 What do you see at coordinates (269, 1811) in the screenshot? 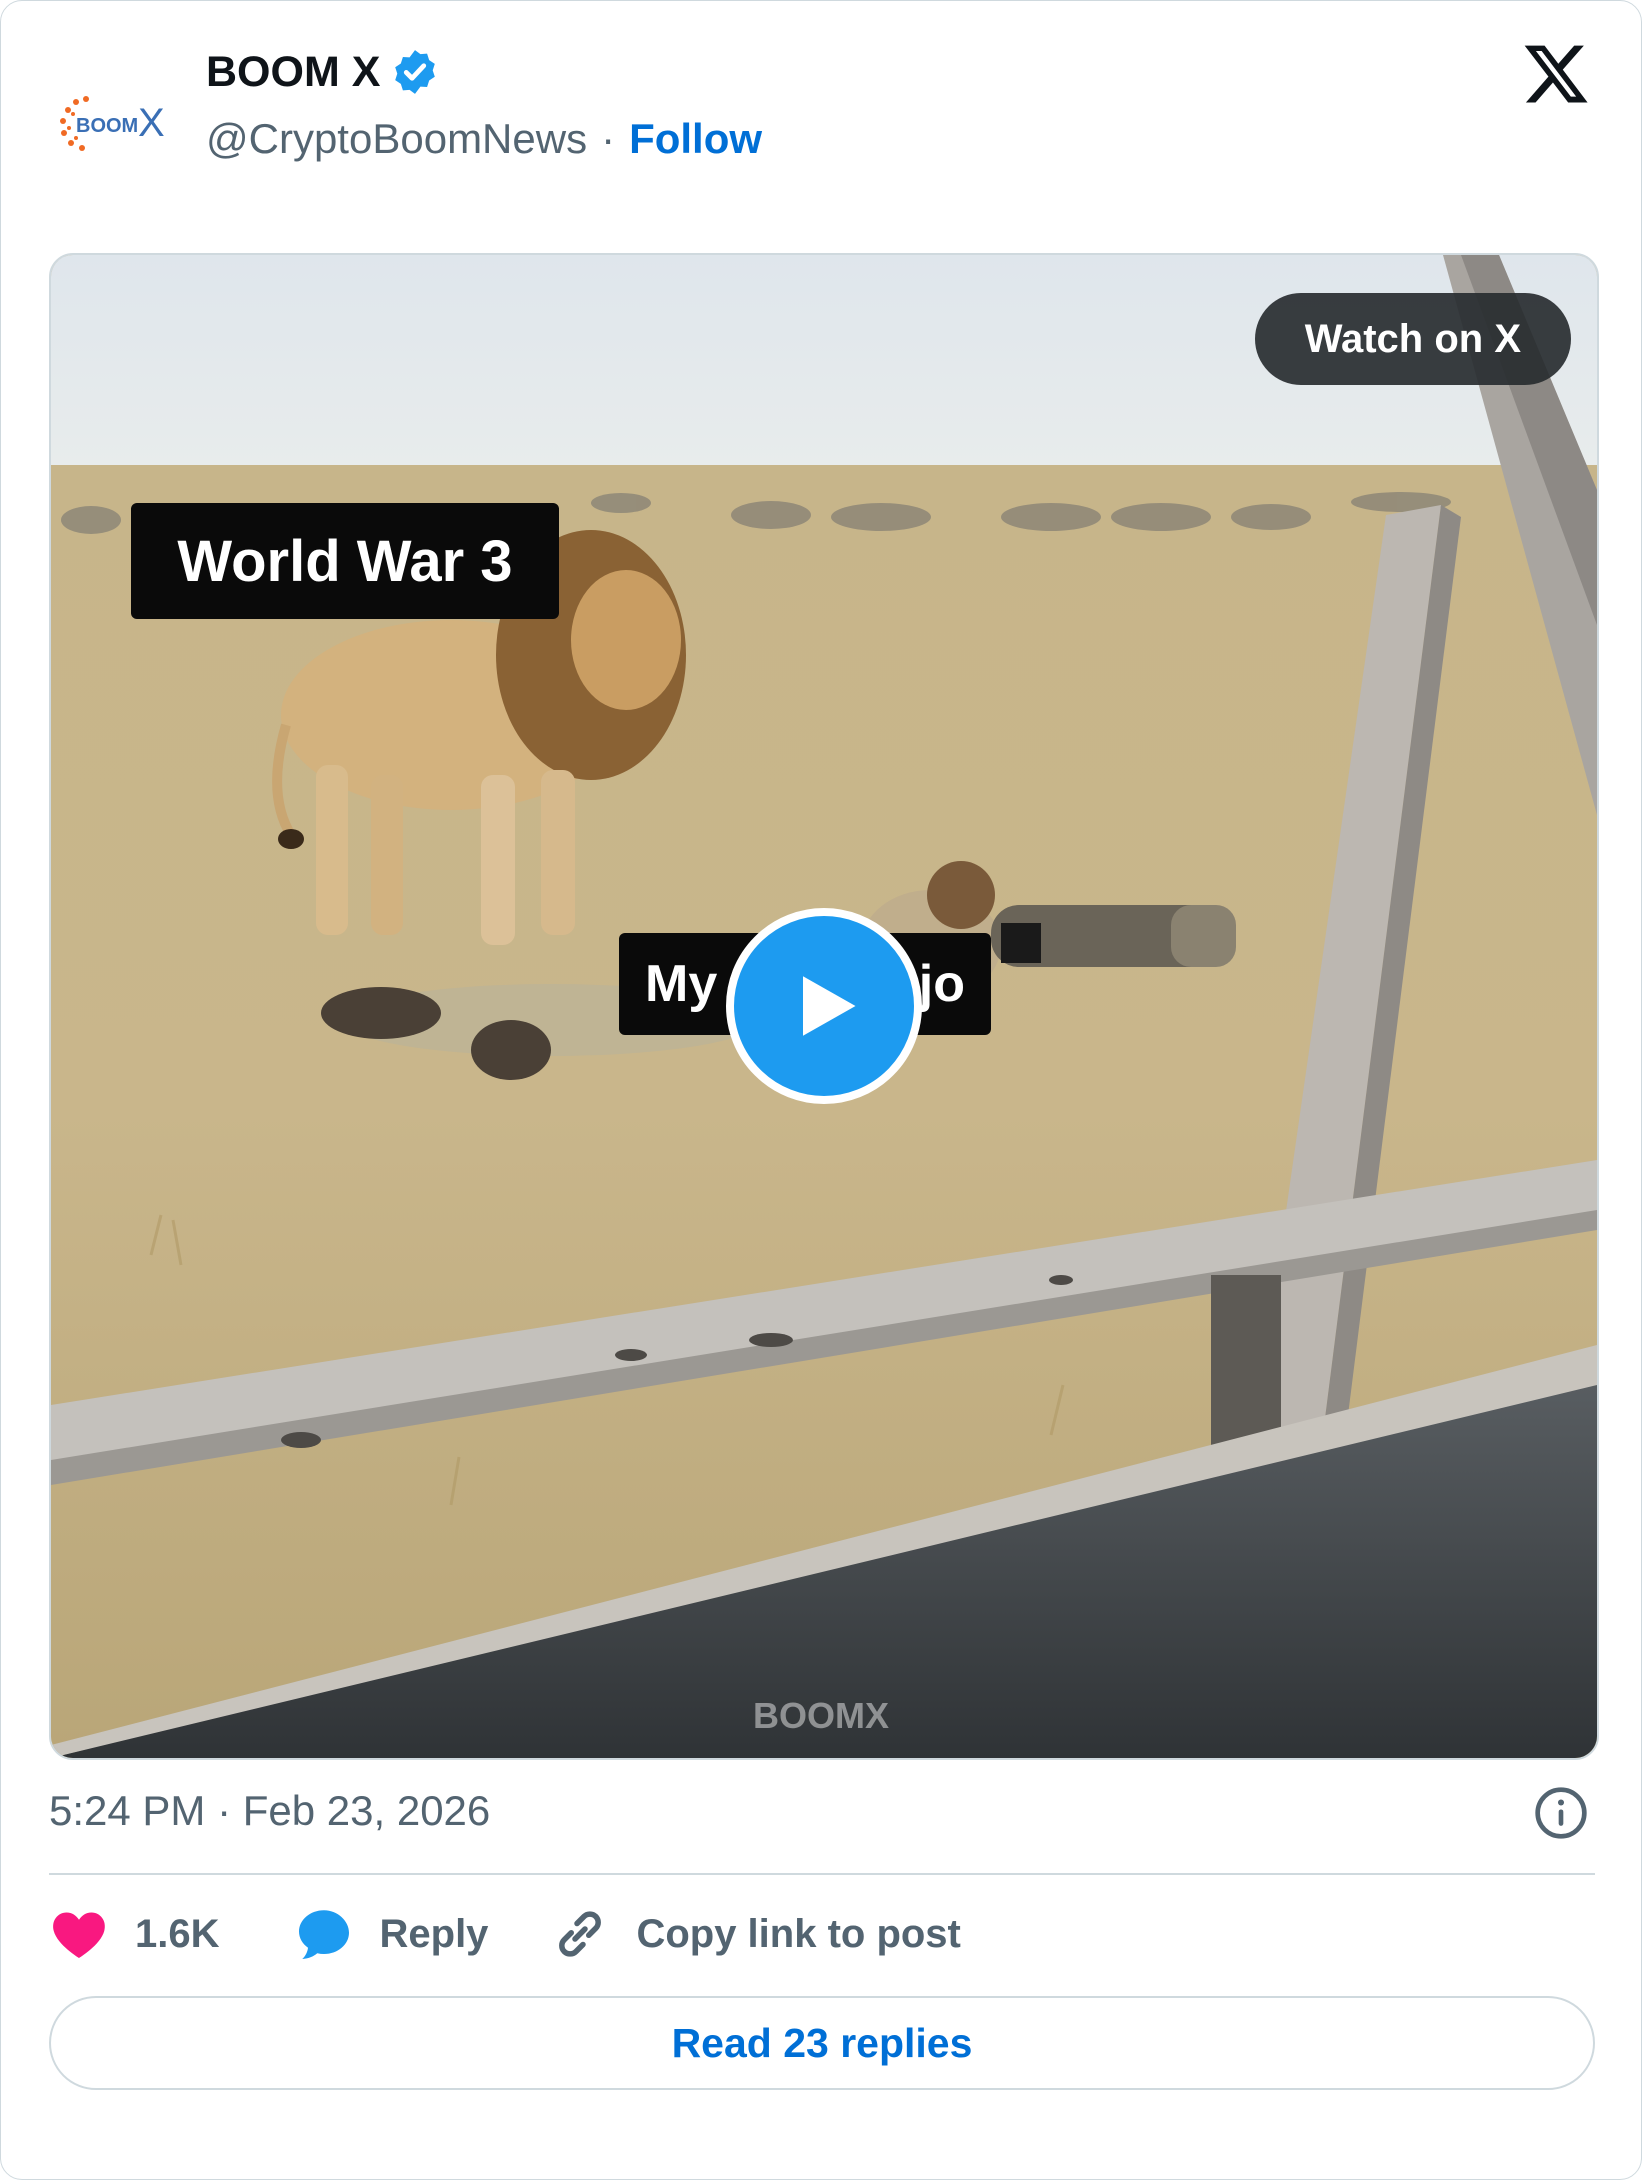
I see `post-timestamp: 5:24 PM · Feb 23, 2026` at bounding box center [269, 1811].